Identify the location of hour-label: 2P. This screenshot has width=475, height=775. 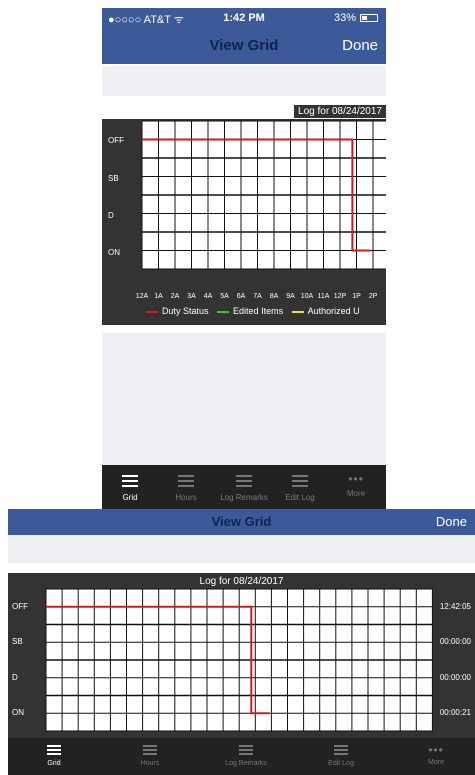
(373, 296).